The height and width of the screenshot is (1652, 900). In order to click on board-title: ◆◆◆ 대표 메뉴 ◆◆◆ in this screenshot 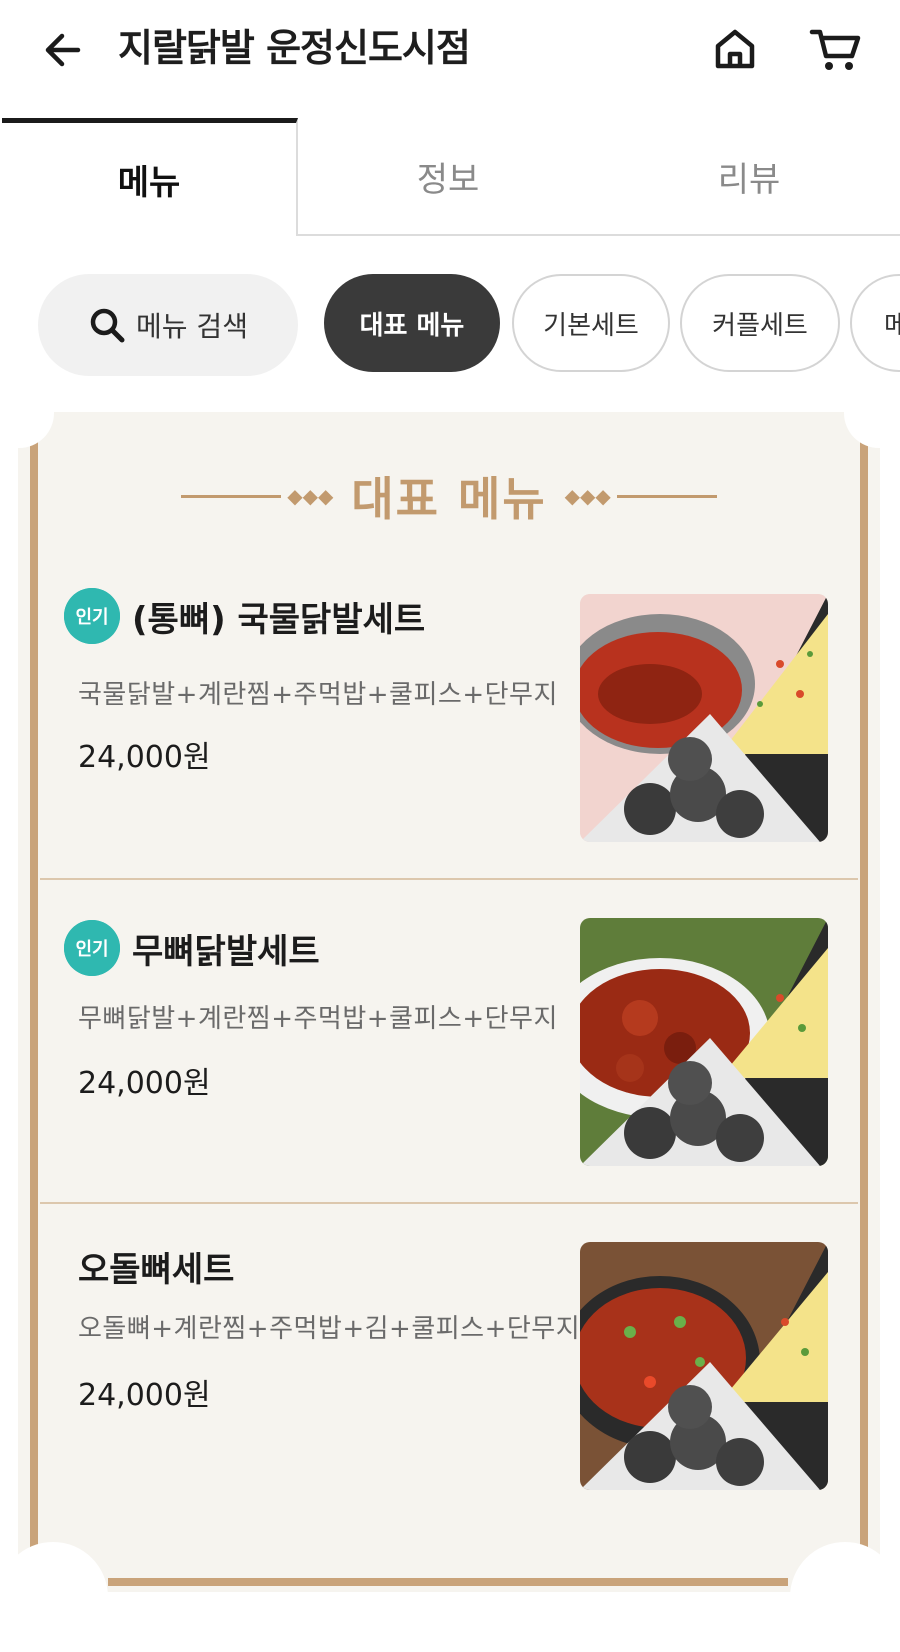, I will do `click(449, 496)`.